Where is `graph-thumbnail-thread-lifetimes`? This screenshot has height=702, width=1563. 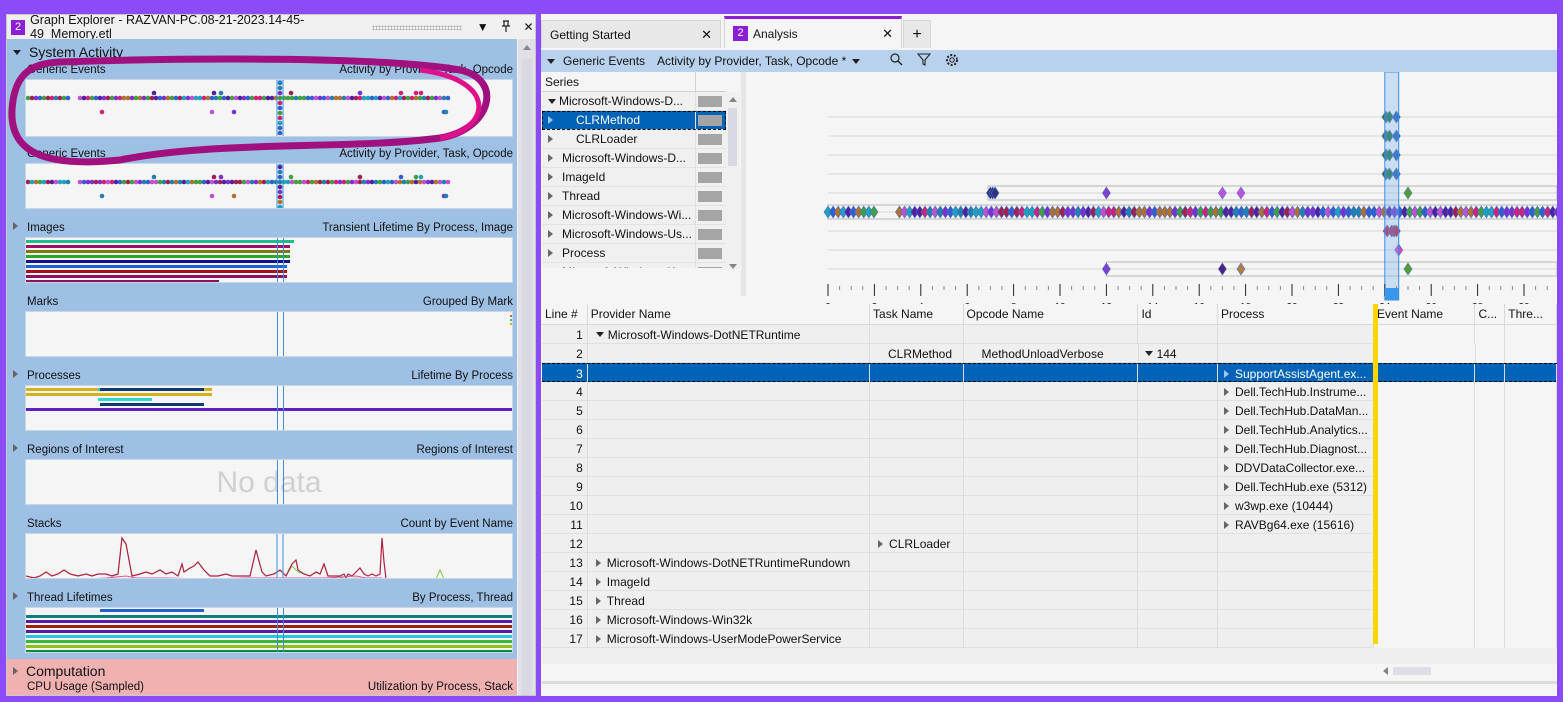
graph-thumbnail-thread-lifetimes is located at coordinates (269, 630).